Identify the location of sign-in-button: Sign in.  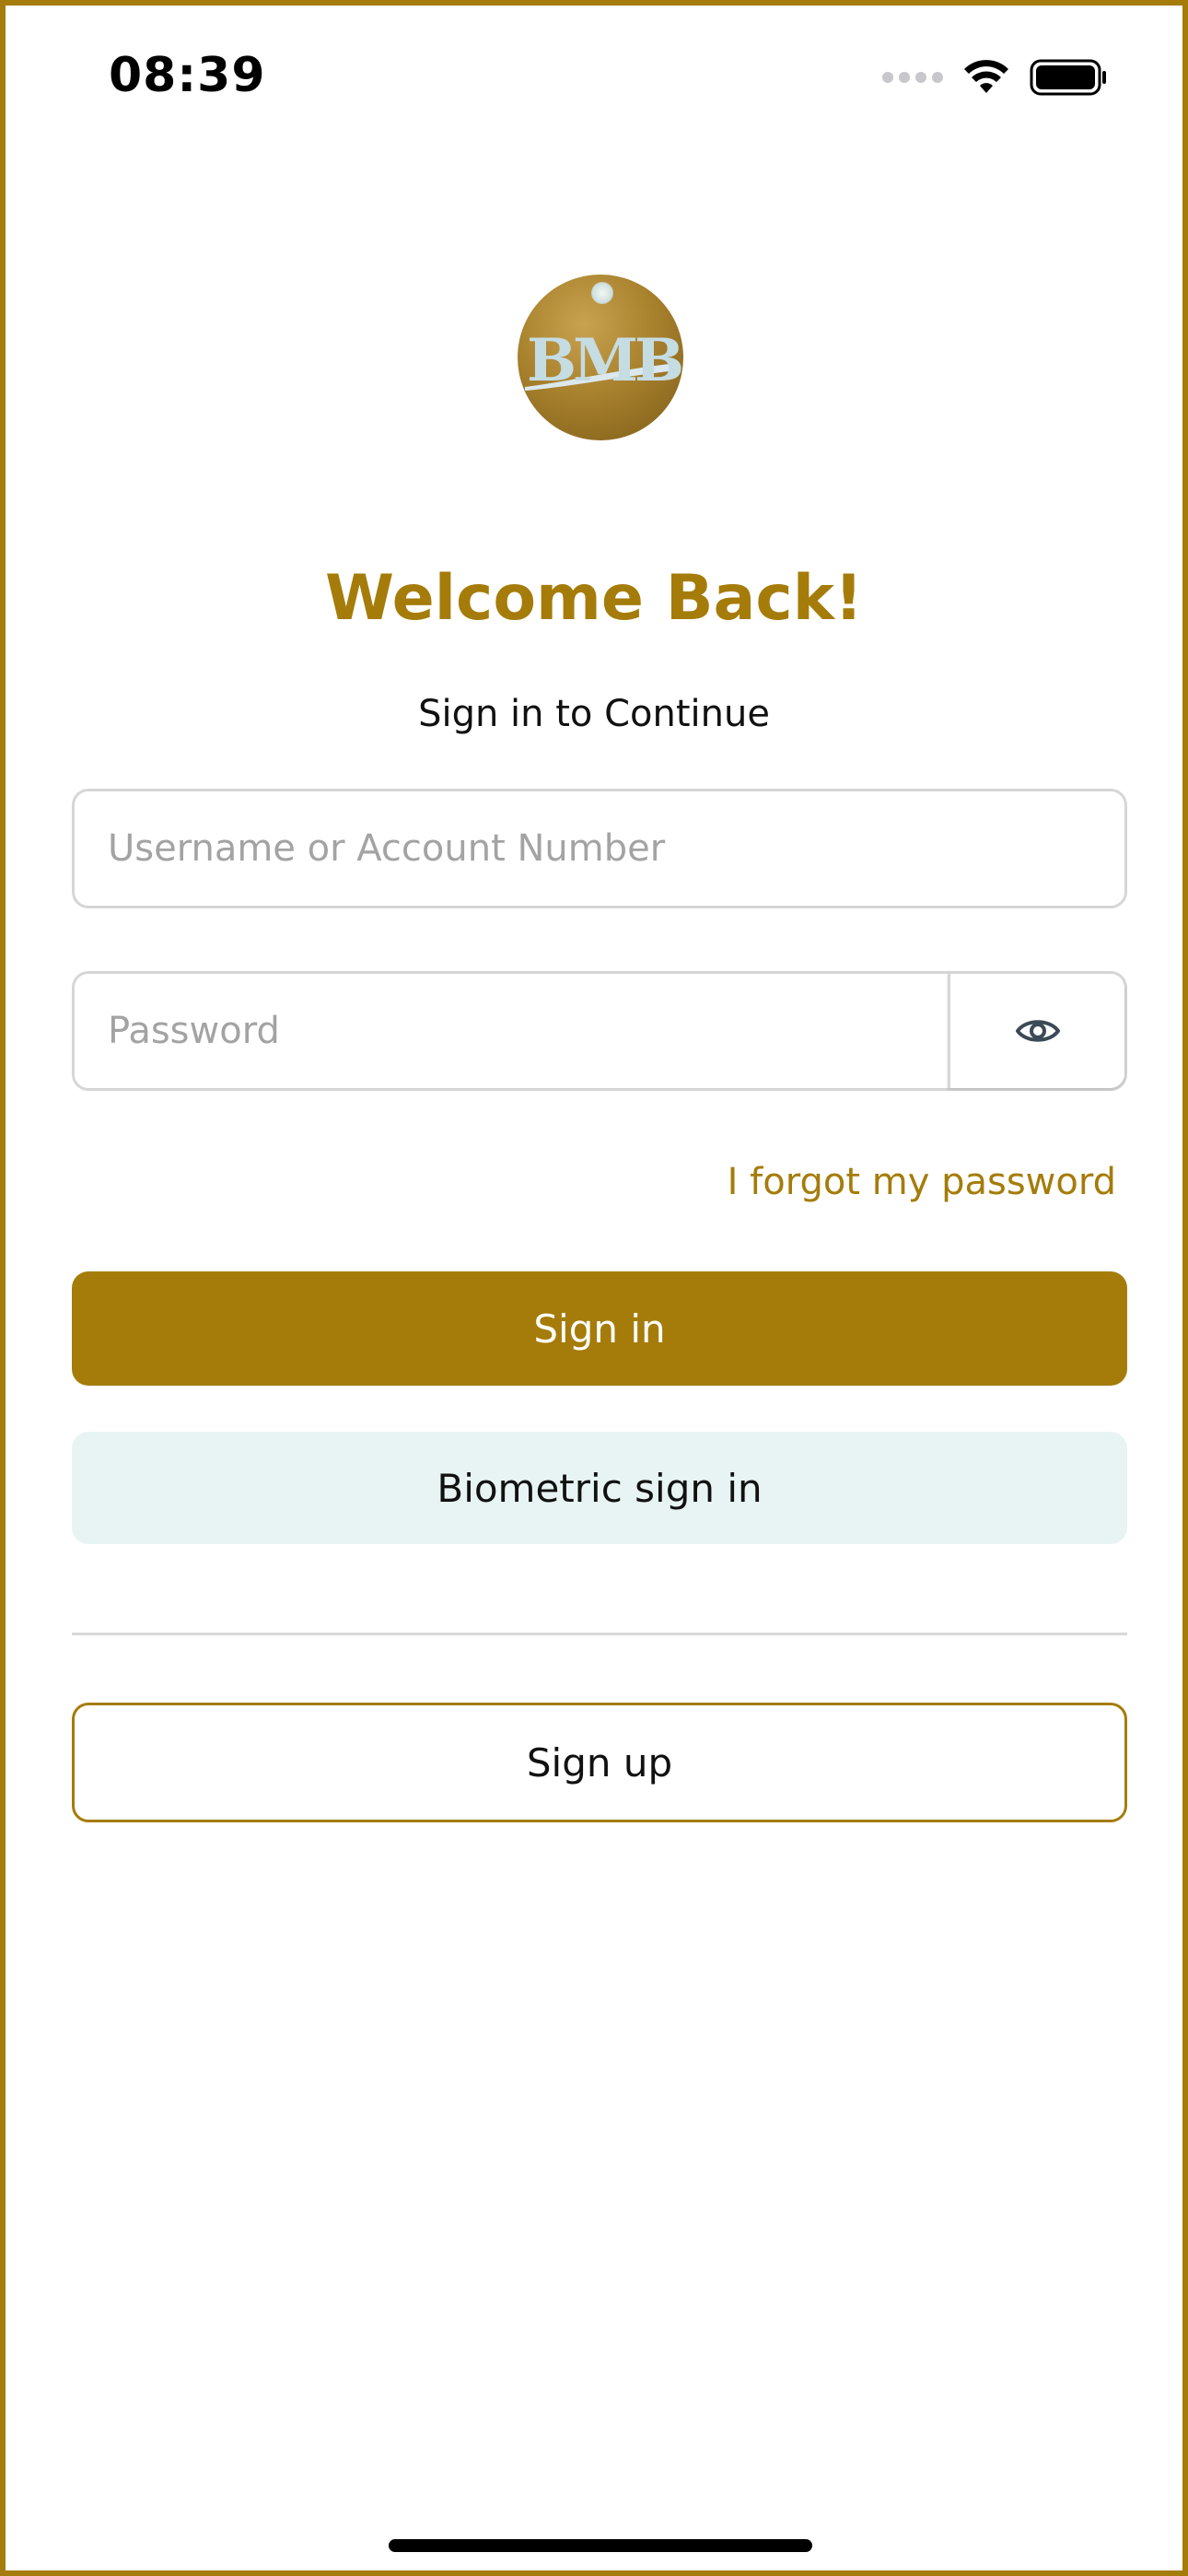
(599, 1328).